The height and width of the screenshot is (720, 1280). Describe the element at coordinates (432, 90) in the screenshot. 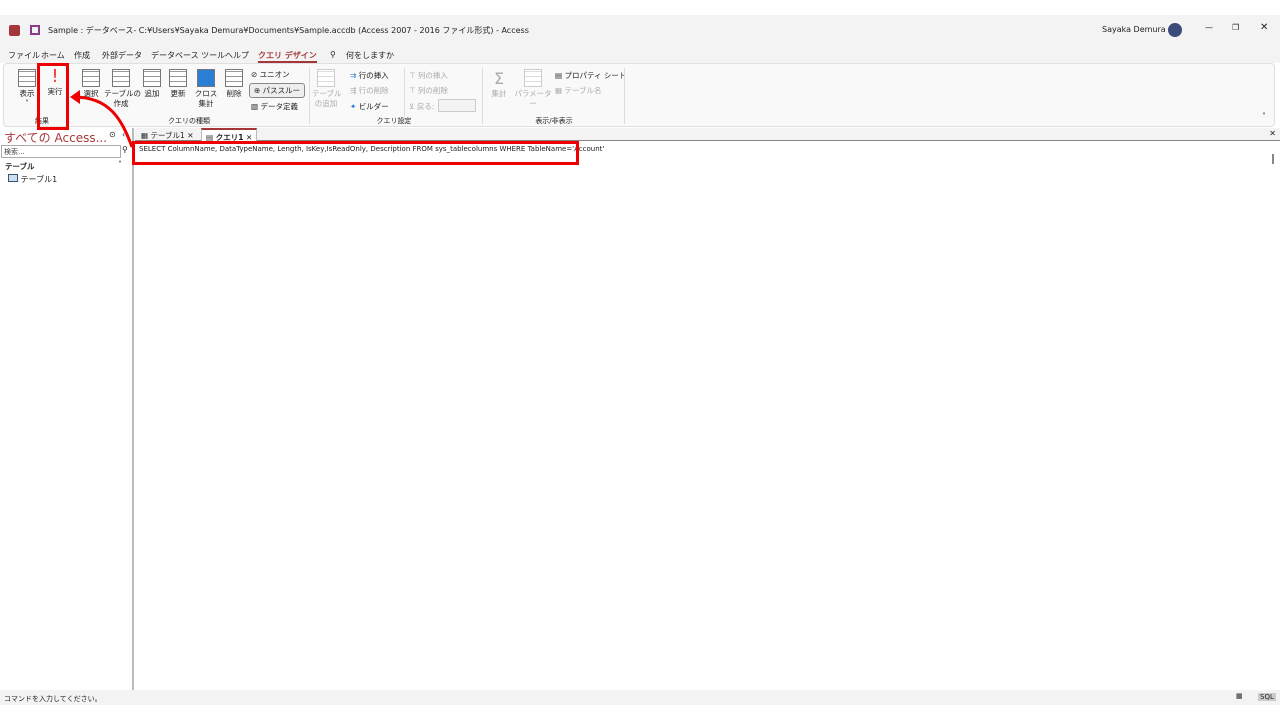

I see `label: 列の削除` at that location.